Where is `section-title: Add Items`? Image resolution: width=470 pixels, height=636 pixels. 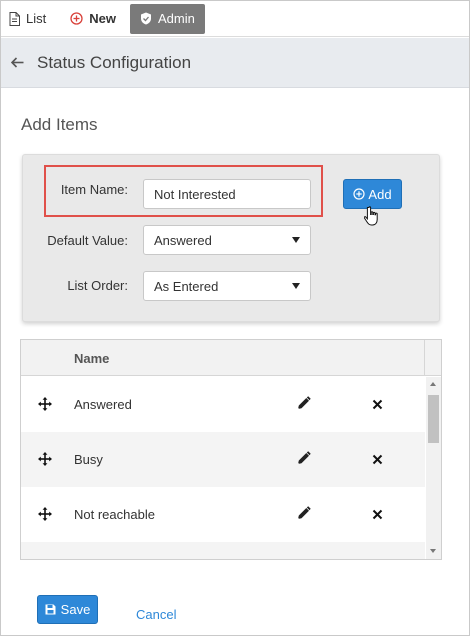 section-title: Add Items is located at coordinates (59, 124).